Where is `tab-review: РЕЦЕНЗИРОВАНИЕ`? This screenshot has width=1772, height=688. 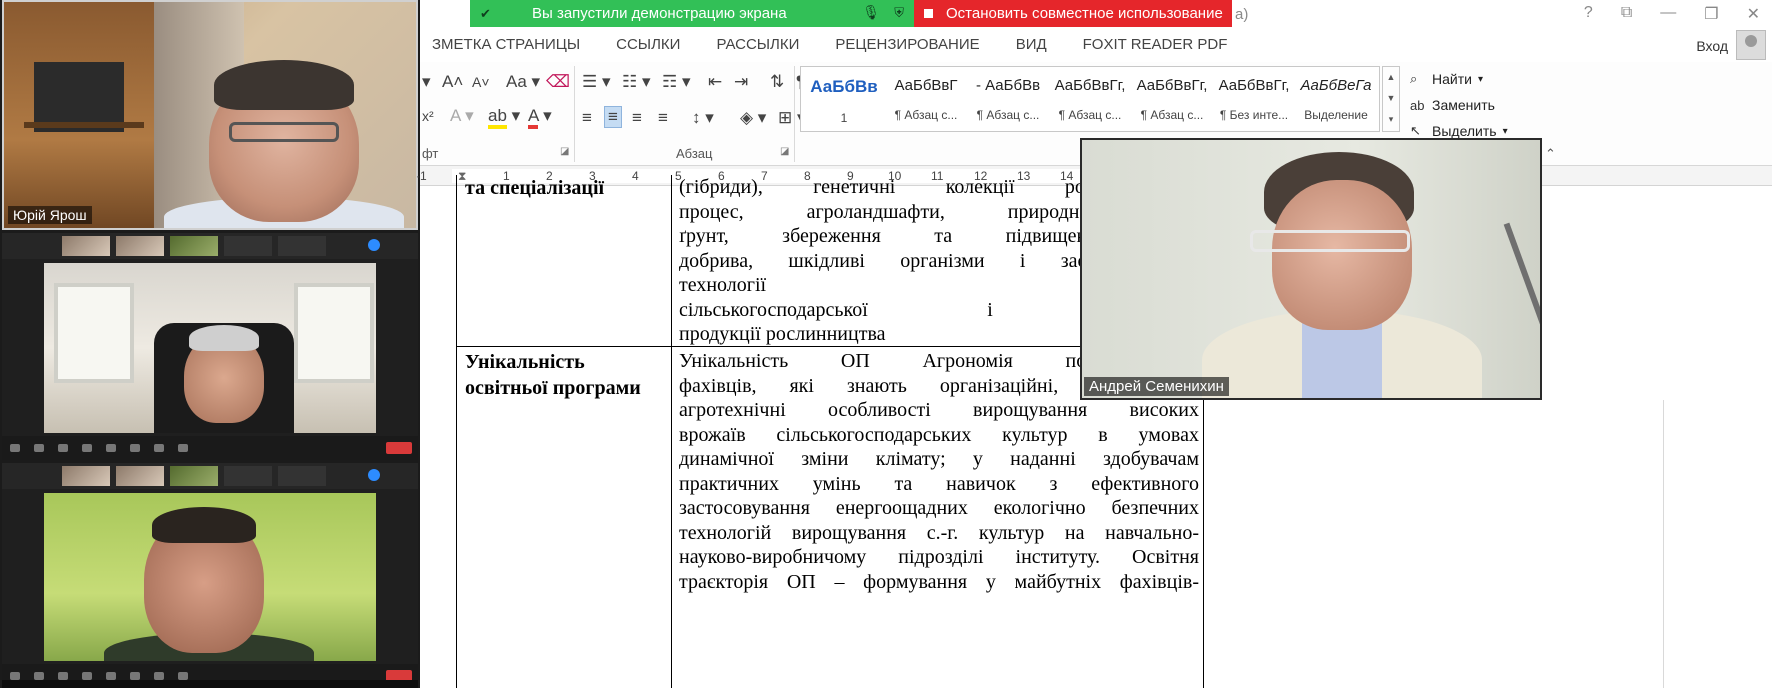
tab-review: РЕЦЕНЗИРОВАНИЕ is located at coordinates (907, 49).